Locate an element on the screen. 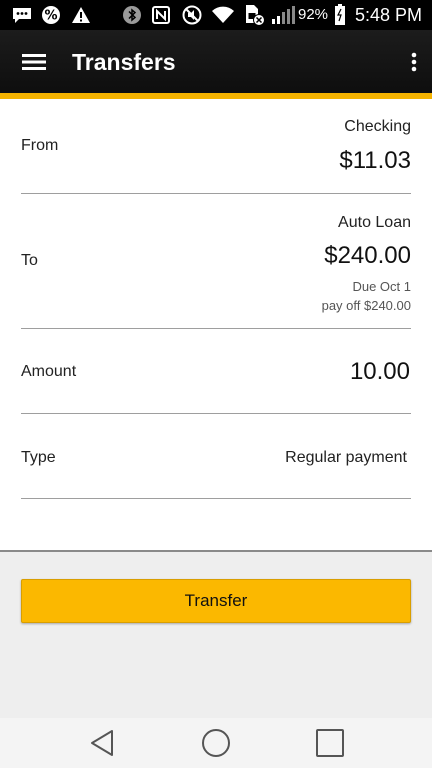 This screenshot has height=768, width=432. recents-icon is located at coordinates (330, 743).